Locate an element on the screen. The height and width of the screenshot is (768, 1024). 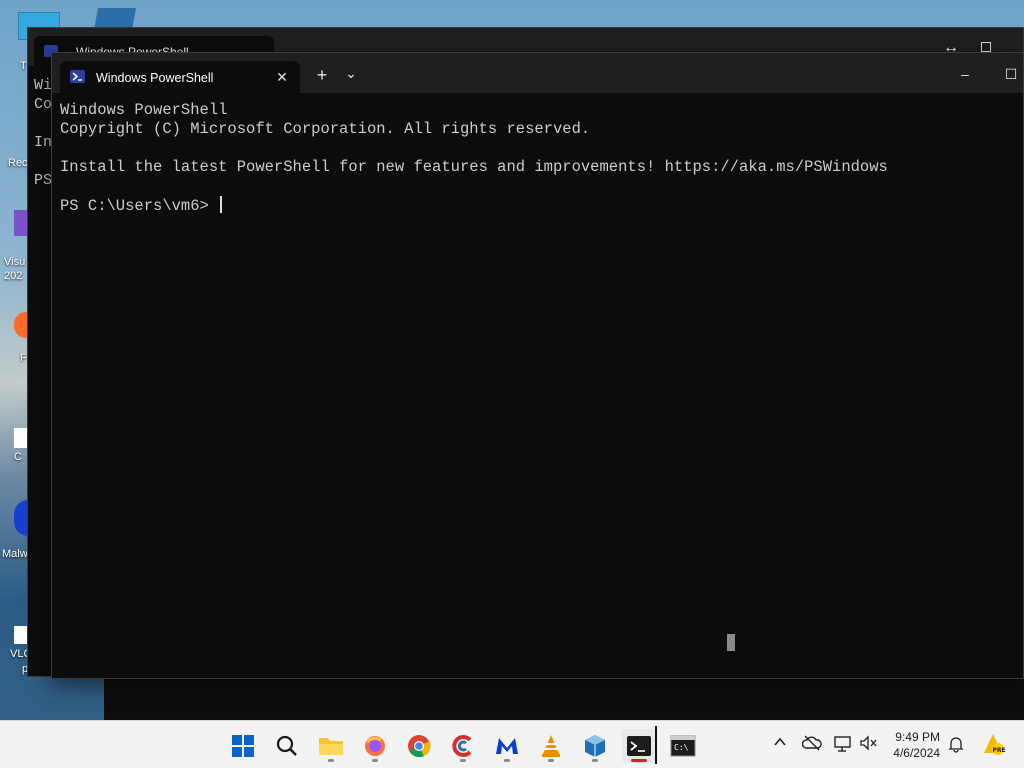
virtualbox-icon is located at coordinates (595, 746).